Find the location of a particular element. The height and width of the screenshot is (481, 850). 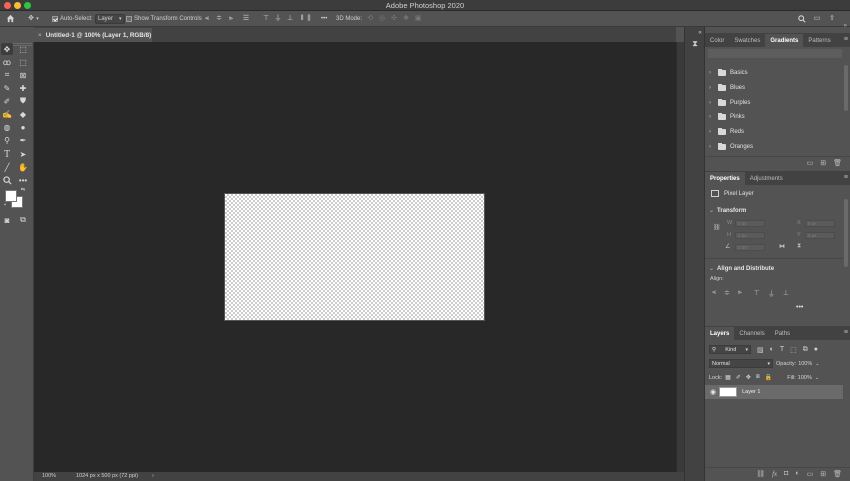

new-group-icon: ▭ is located at coordinates (810, 474).